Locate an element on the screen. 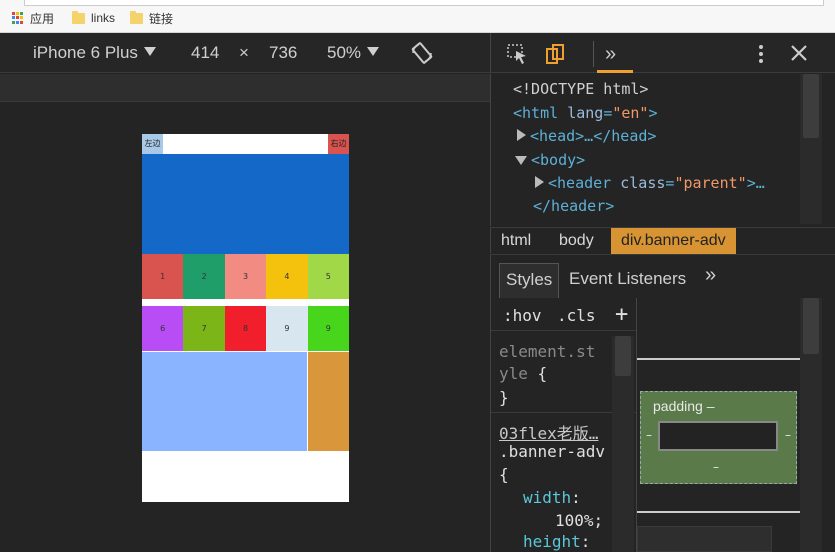  attr-name: class is located at coordinates (643, 183).